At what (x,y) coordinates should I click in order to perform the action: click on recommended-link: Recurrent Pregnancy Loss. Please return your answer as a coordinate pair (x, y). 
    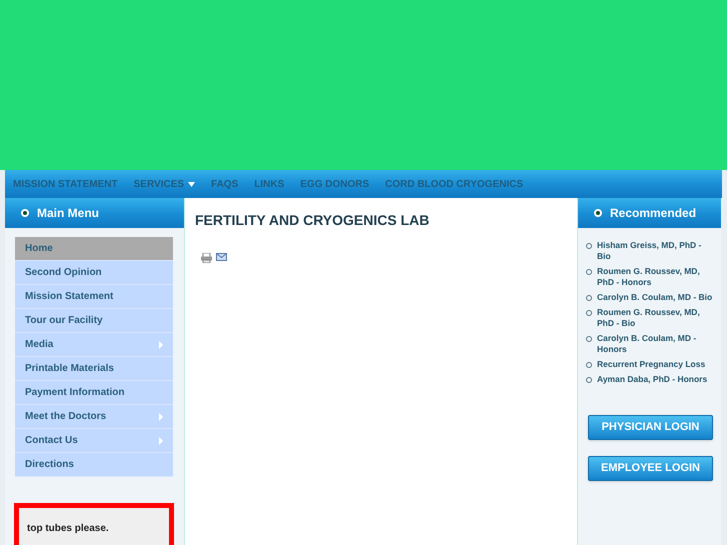
    Looking at the image, I should click on (651, 364).